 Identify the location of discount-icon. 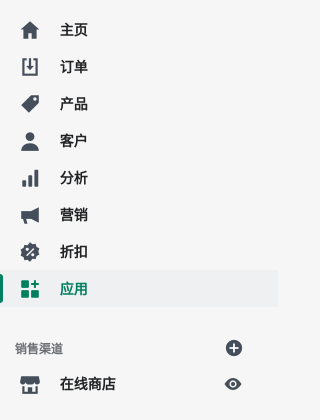
(30, 252).